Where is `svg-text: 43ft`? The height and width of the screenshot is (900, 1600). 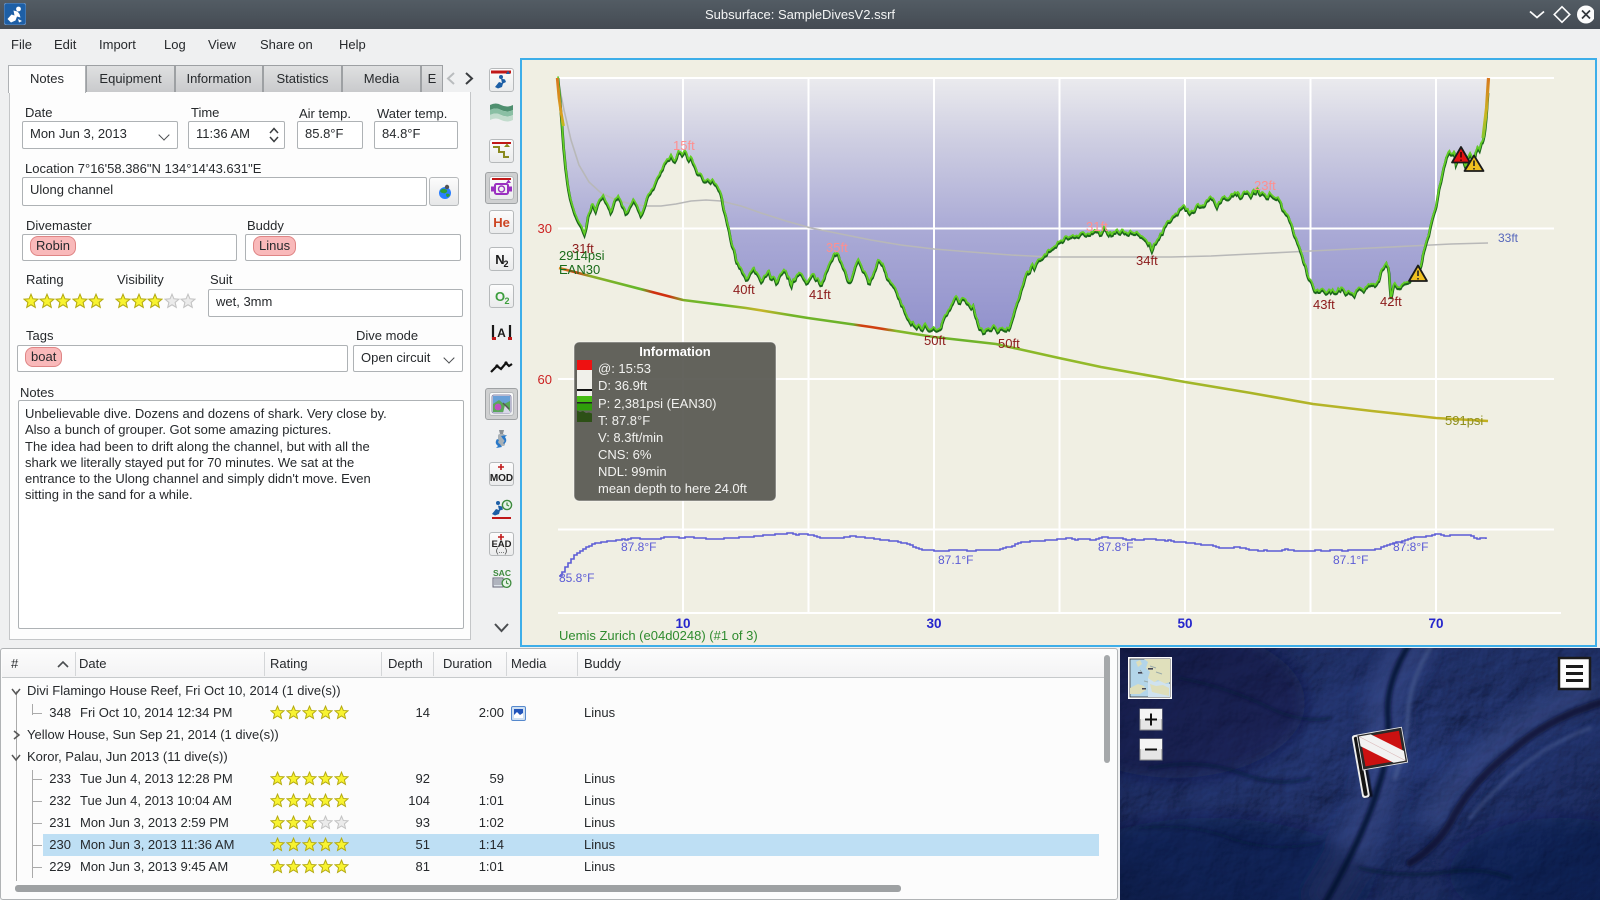 svg-text: 43ft is located at coordinates (1324, 304).